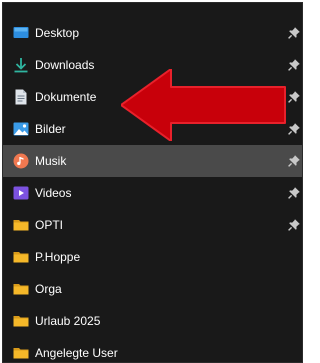  What do you see at coordinates (21, 65) in the screenshot?
I see `download-icon` at bounding box center [21, 65].